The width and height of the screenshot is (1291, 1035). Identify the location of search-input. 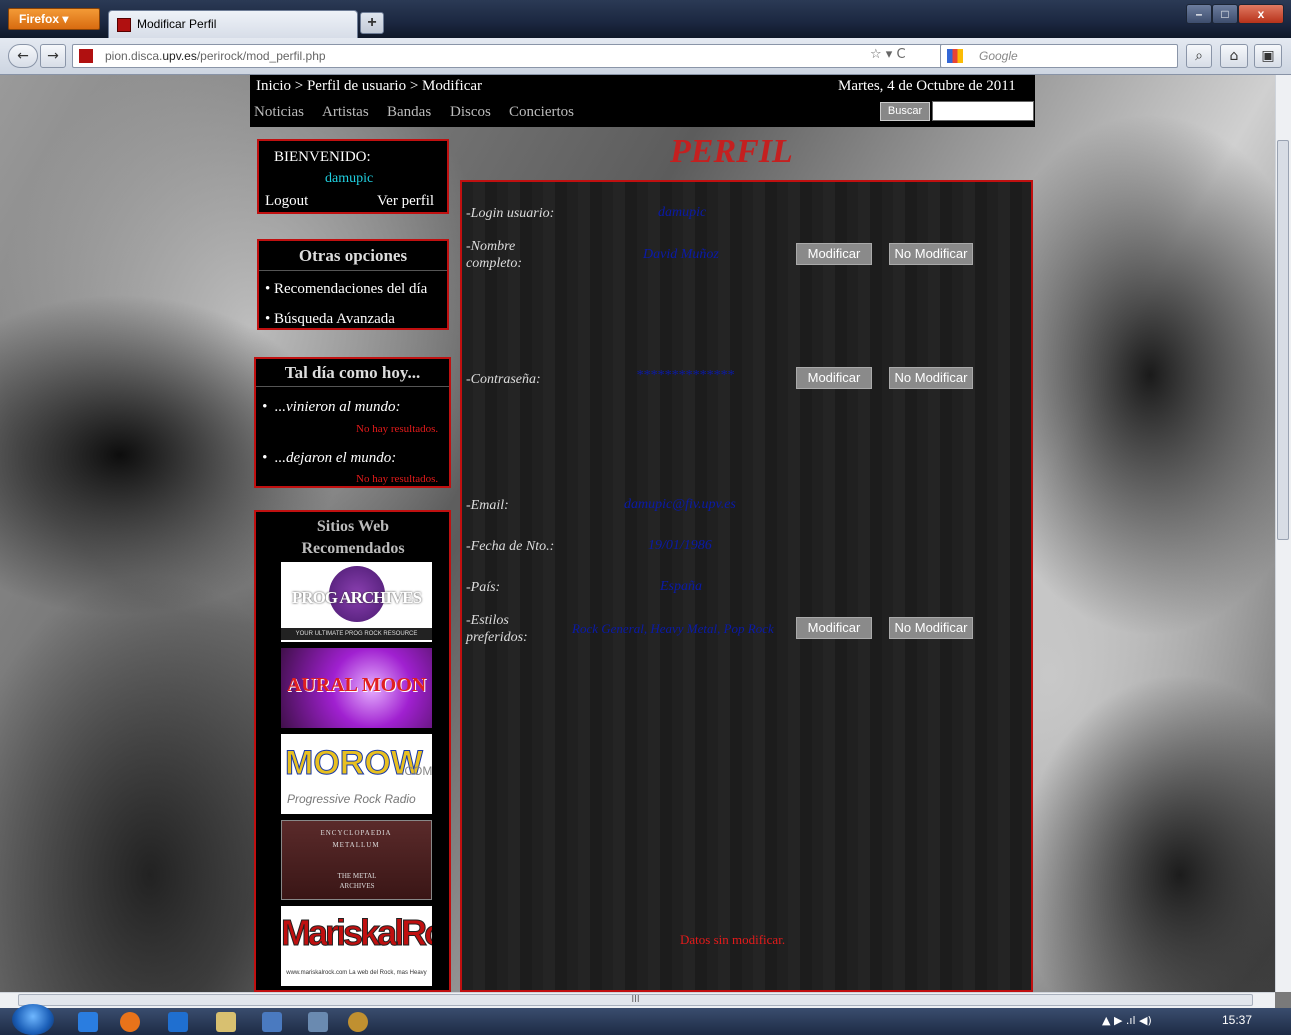
(983, 111).